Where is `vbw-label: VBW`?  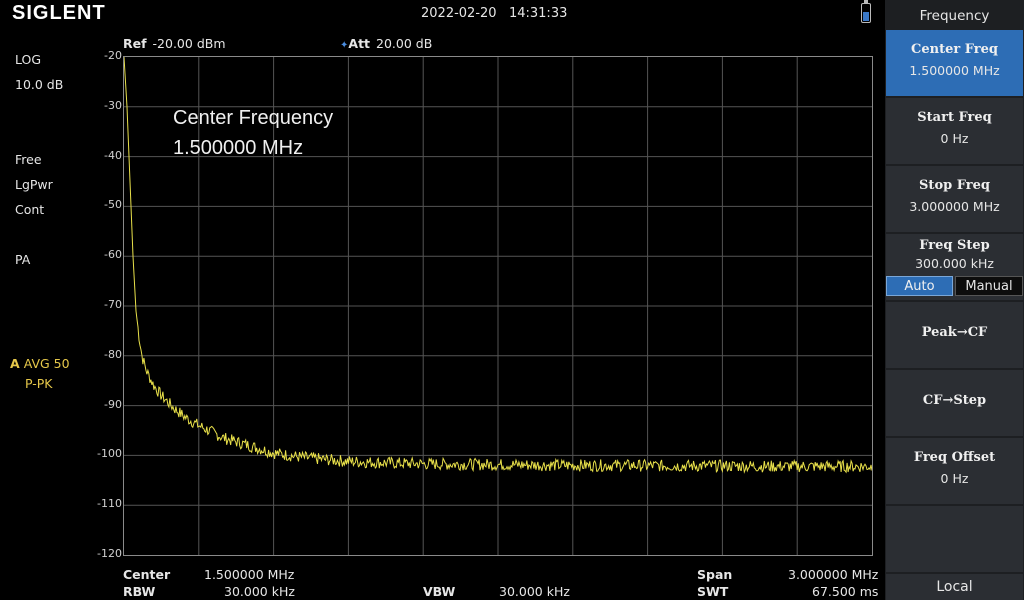 vbw-label: VBW is located at coordinates (439, 591).